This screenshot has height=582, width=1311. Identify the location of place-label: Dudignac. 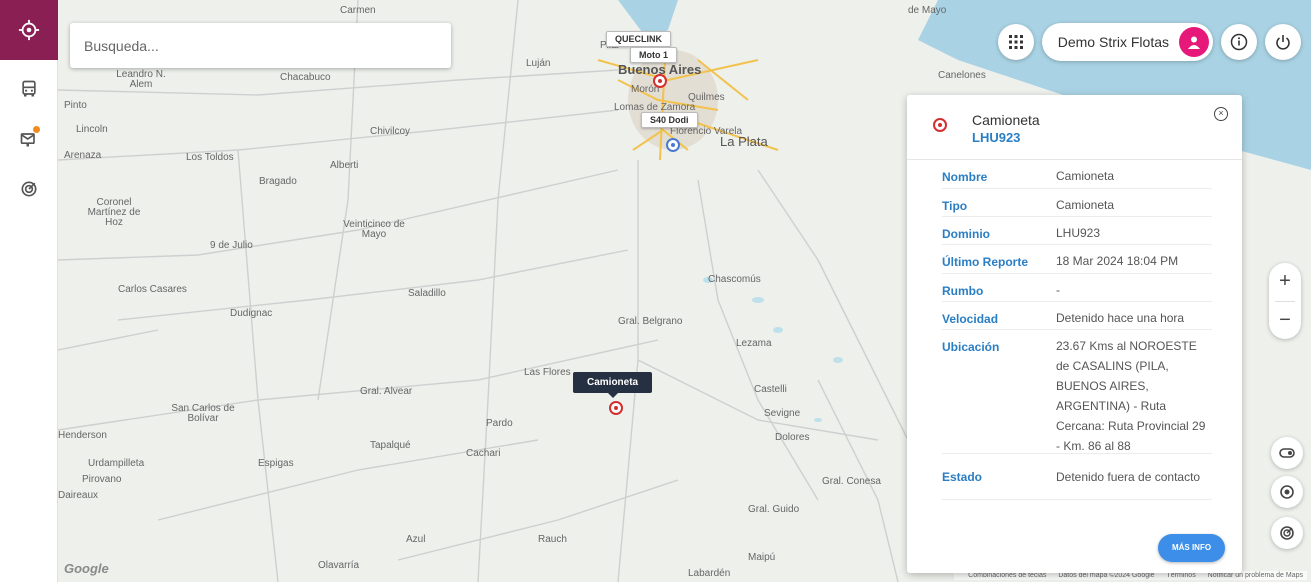
(251, 313).